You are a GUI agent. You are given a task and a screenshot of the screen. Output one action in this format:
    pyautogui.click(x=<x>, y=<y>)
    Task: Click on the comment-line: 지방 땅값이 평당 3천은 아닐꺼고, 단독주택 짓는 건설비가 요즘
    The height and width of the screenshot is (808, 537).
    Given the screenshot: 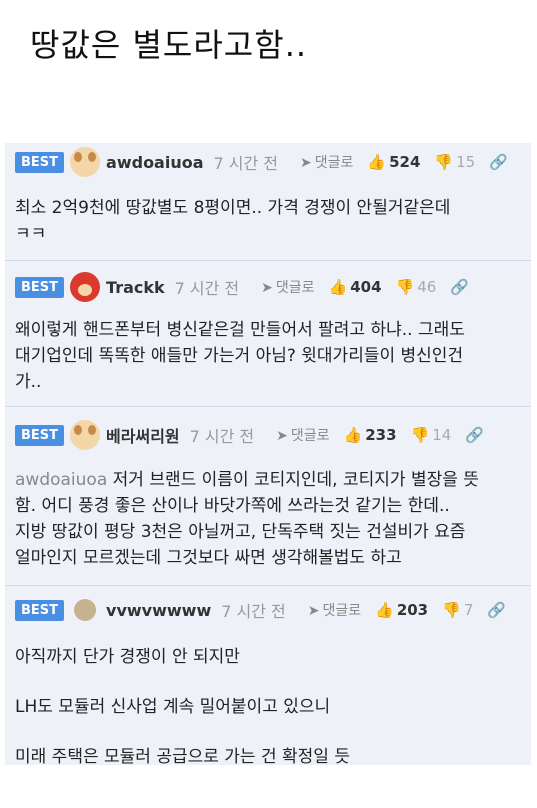 What is the action you would take?
    pyautogui.click(x=240, y=532)
    